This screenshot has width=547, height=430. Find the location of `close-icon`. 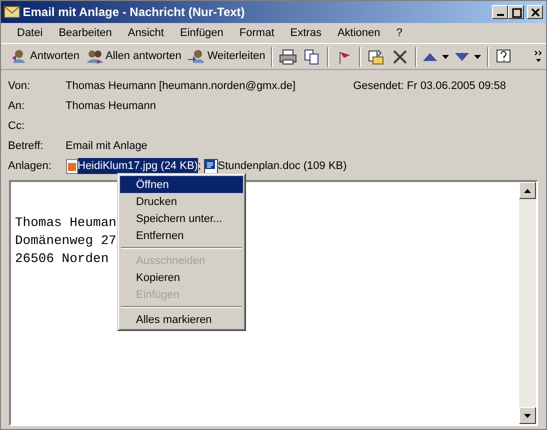

close-icon is located at coordinates (535, 12).